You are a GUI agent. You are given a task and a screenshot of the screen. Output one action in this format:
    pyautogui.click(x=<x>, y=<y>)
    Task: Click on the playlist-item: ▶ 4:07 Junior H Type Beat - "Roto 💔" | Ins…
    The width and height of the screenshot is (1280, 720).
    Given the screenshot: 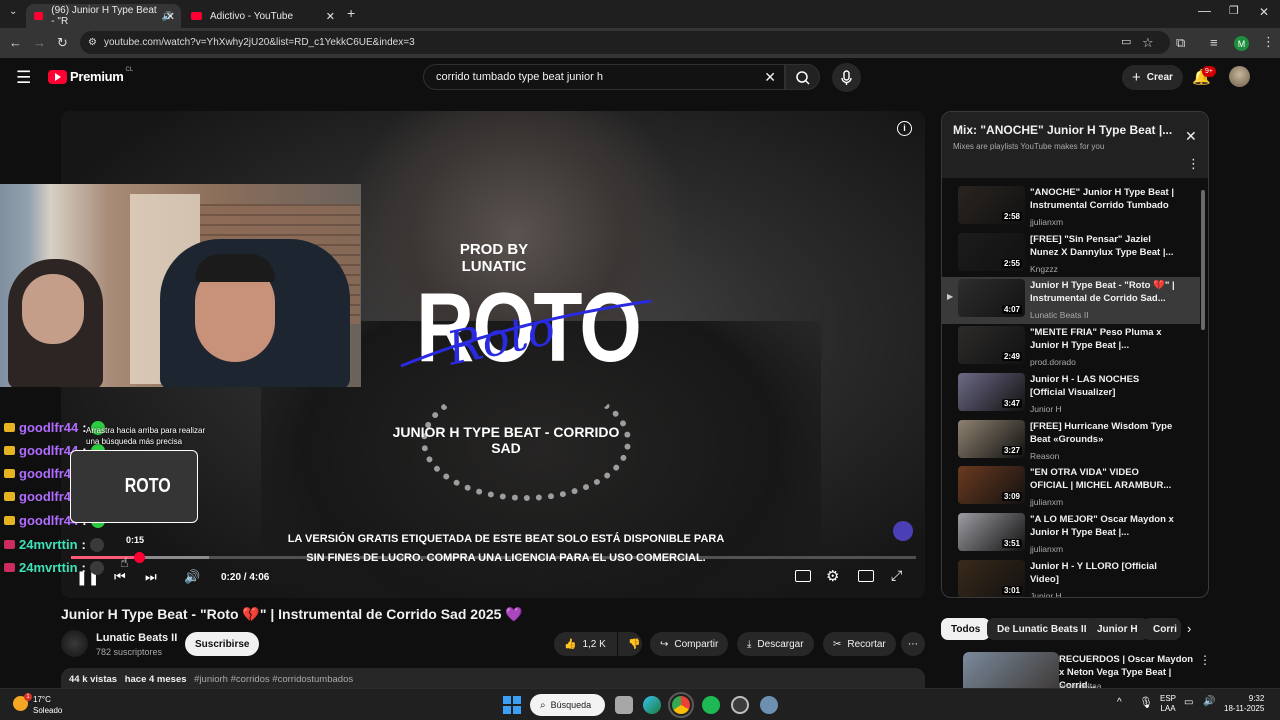 What is the action you would take?
    pyautogui.click(x=1071, y=301)
    